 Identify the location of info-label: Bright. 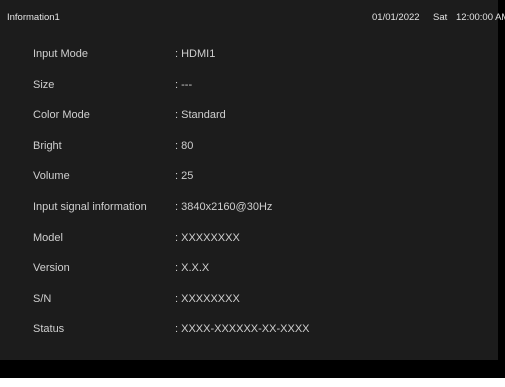
(47, 145).